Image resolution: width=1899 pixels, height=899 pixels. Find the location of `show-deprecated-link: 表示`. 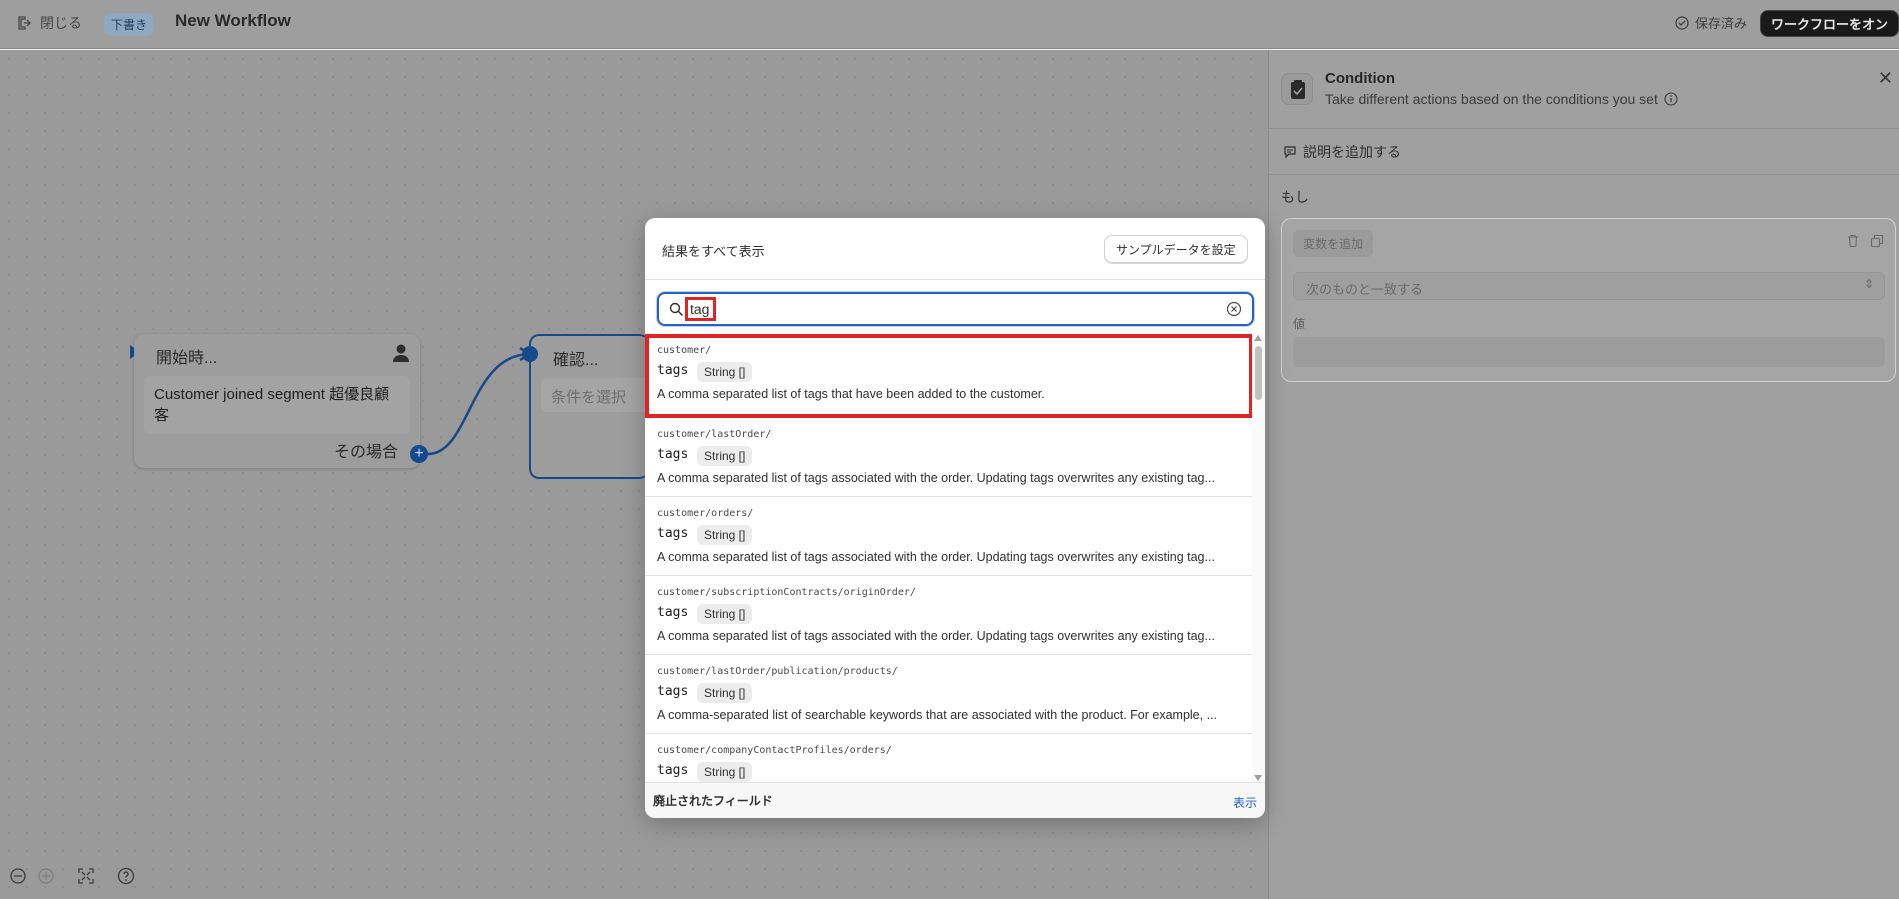

show-deprecated-link: 表示 is located at coordinates (1245, 802).